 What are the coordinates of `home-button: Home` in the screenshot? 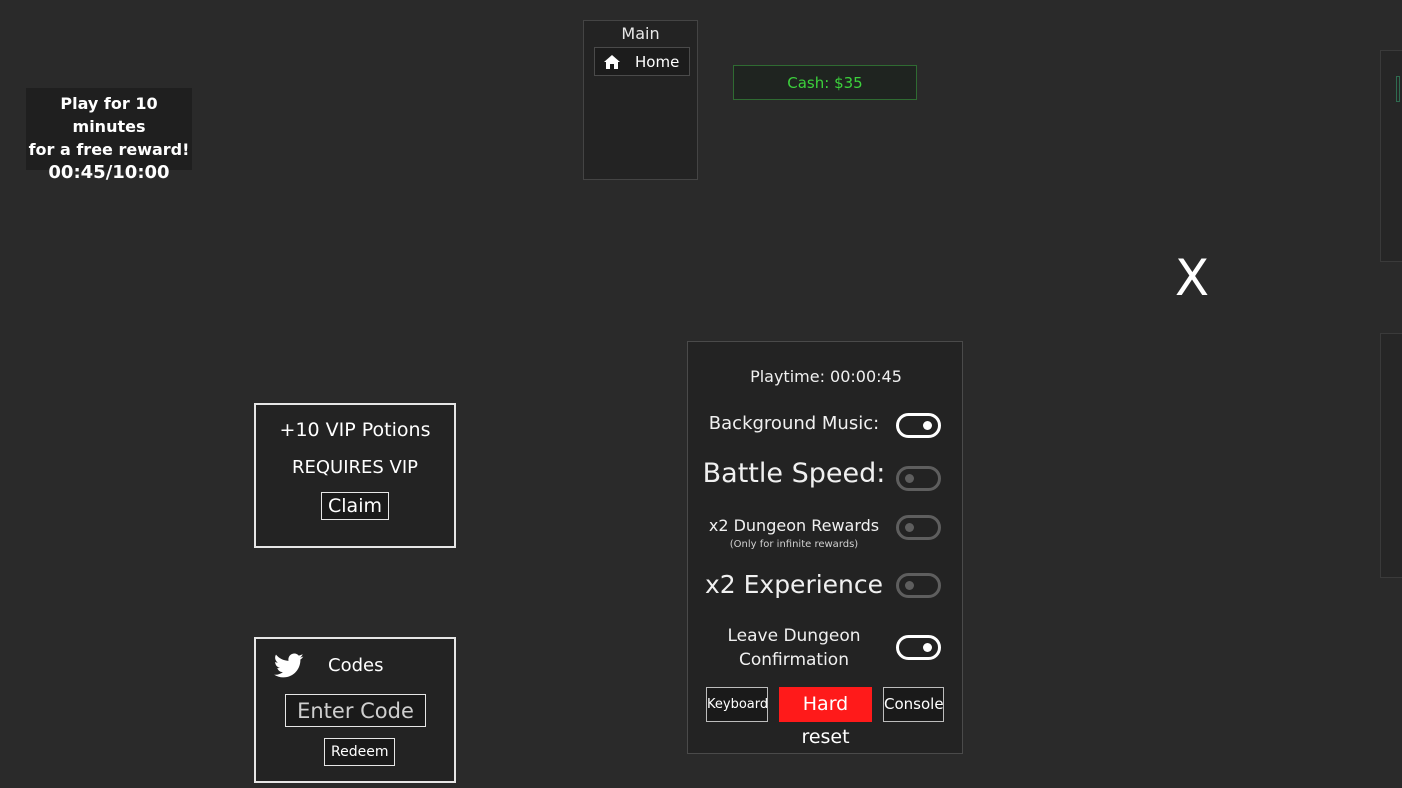 It's located at (642, 61).